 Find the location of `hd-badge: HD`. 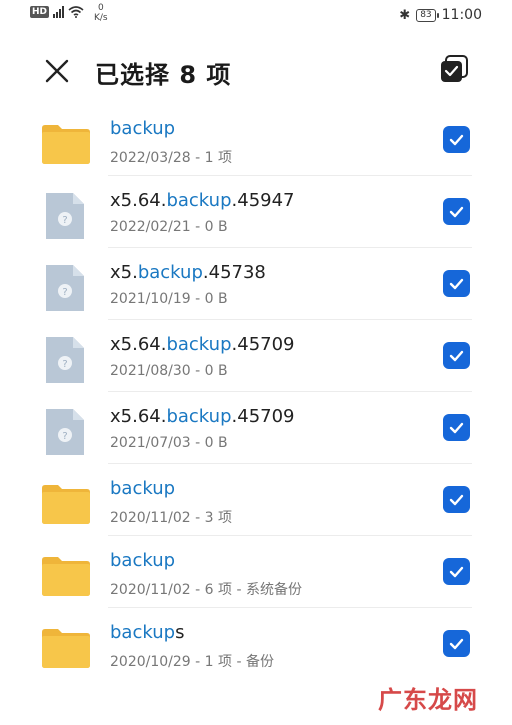

hd-badge: HD is located at coordinates (40, 12).